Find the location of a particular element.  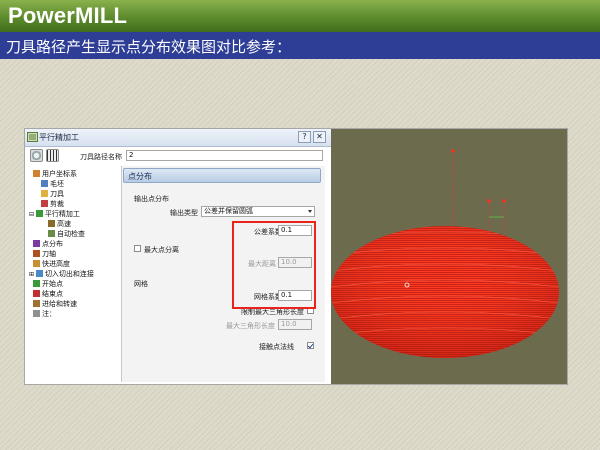

dialog-toolbar: 刀具路径名称 2 is located at coordinates (178, 156).